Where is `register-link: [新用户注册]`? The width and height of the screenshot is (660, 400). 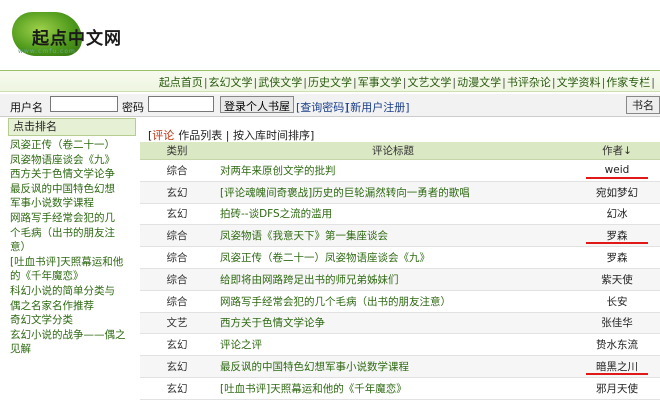
register-link: [新用户注册] is located at coordinates (378, 107).